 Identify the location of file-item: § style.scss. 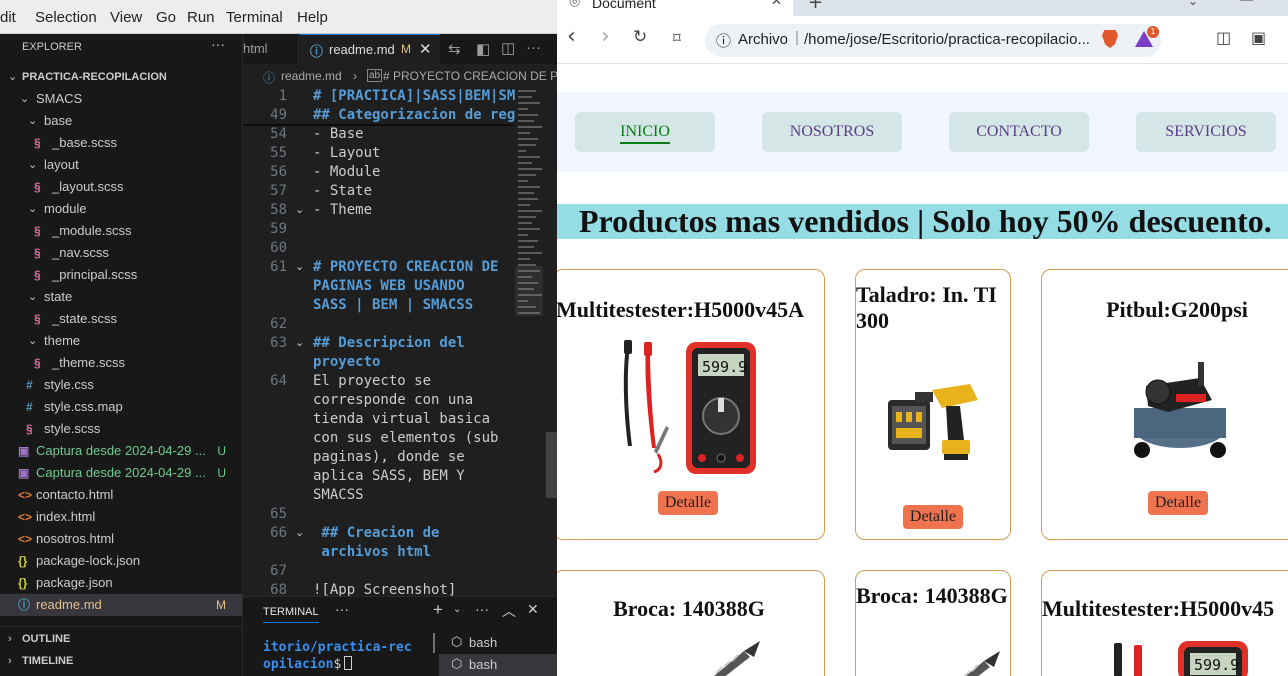
(121, 429).